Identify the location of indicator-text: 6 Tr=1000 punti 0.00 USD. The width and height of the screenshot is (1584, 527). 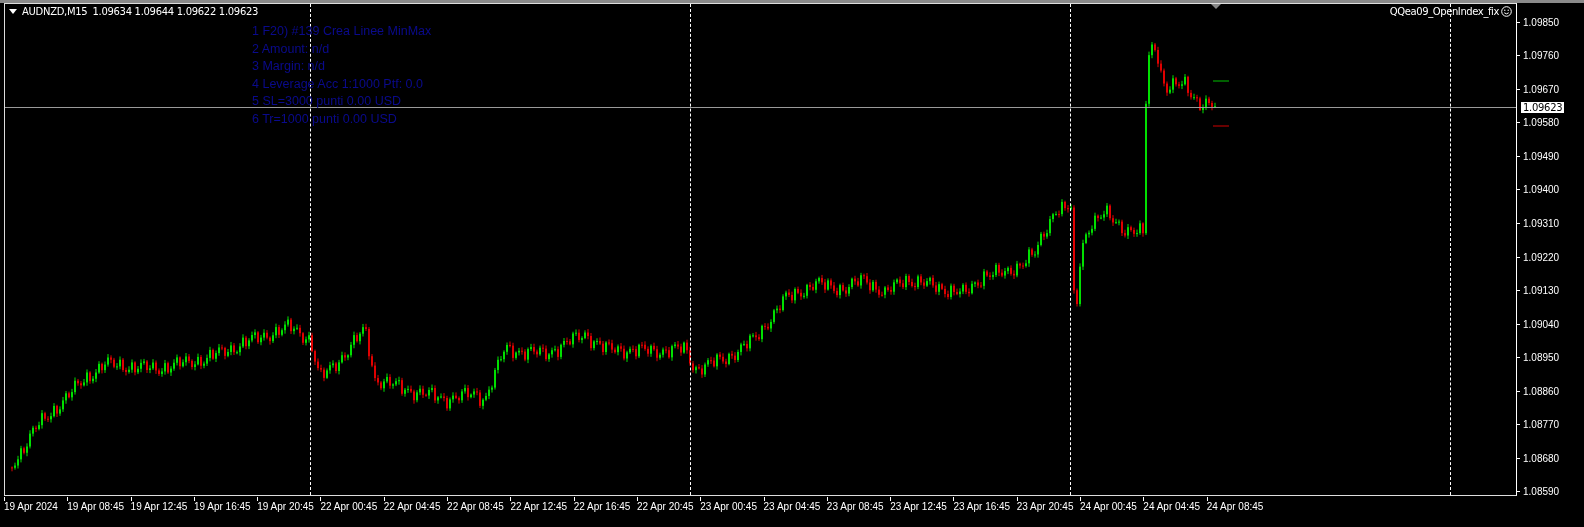
(325, 119).